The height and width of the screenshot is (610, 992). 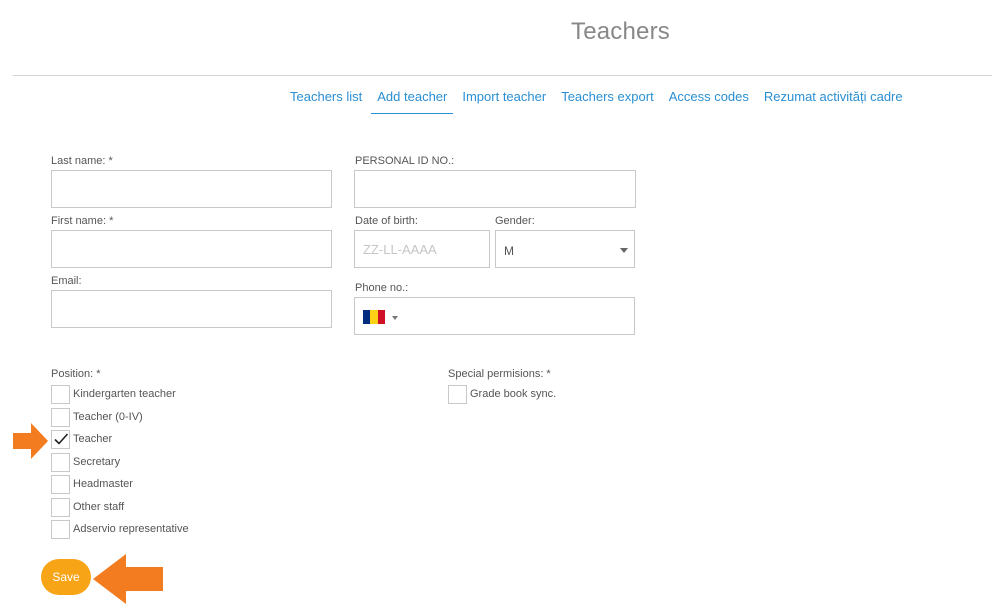 What do you see at coordinates (607, 101) in the screenshot?
I see `tab-teachers-export: Teachers export` at bounding box center [607, 101].